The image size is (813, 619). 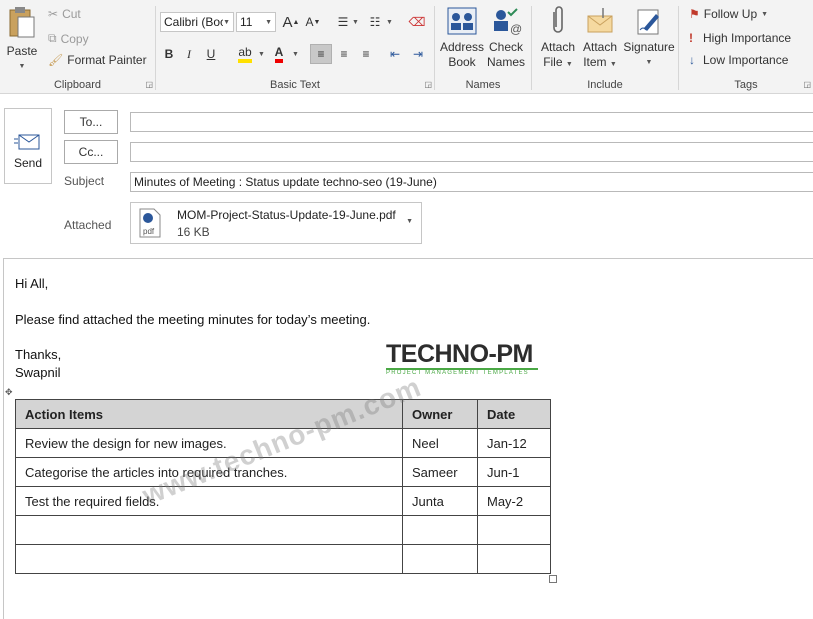 What do you see at coordinates (395, 54) in the screenshot?
I see `decrease-indent-icon: ⇤` at bounding box center [395, 54].